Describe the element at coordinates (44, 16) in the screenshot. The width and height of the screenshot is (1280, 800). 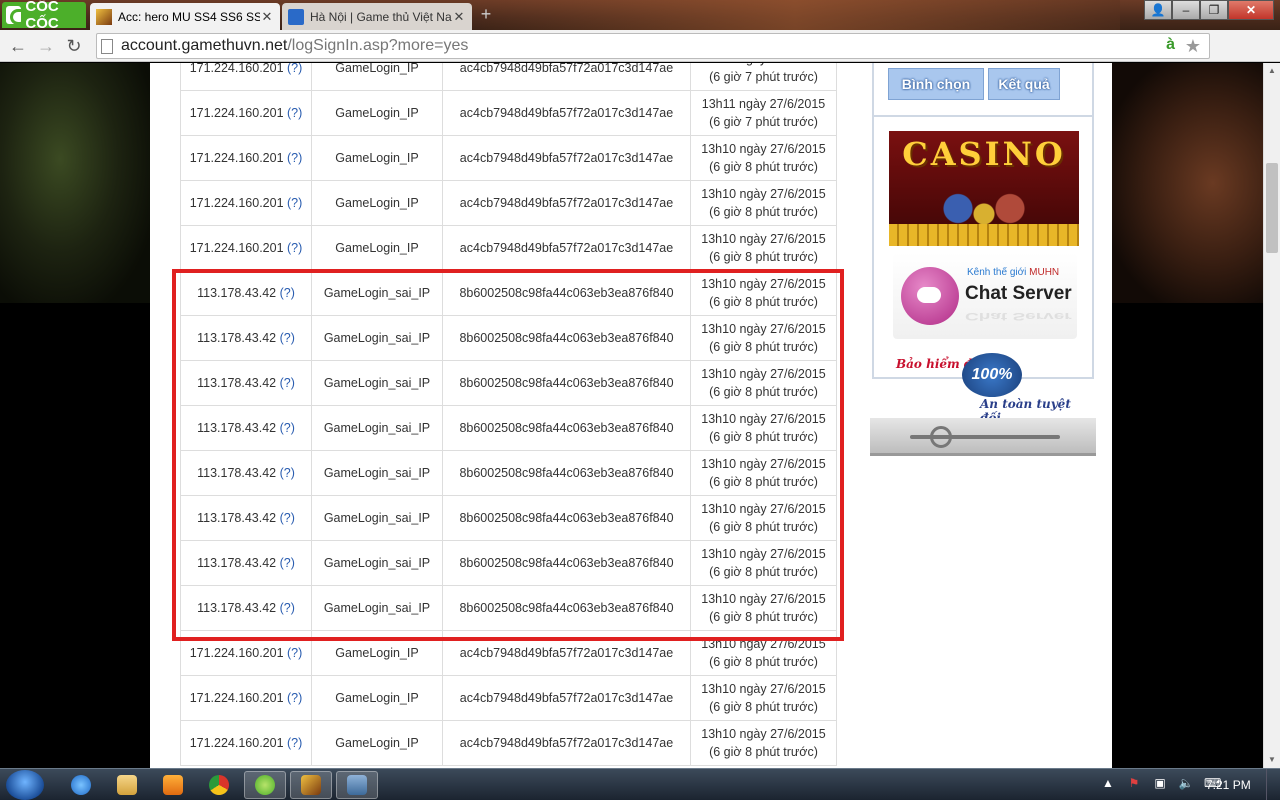
I see `browser-brand-button: CỐC CỐC` at that location.